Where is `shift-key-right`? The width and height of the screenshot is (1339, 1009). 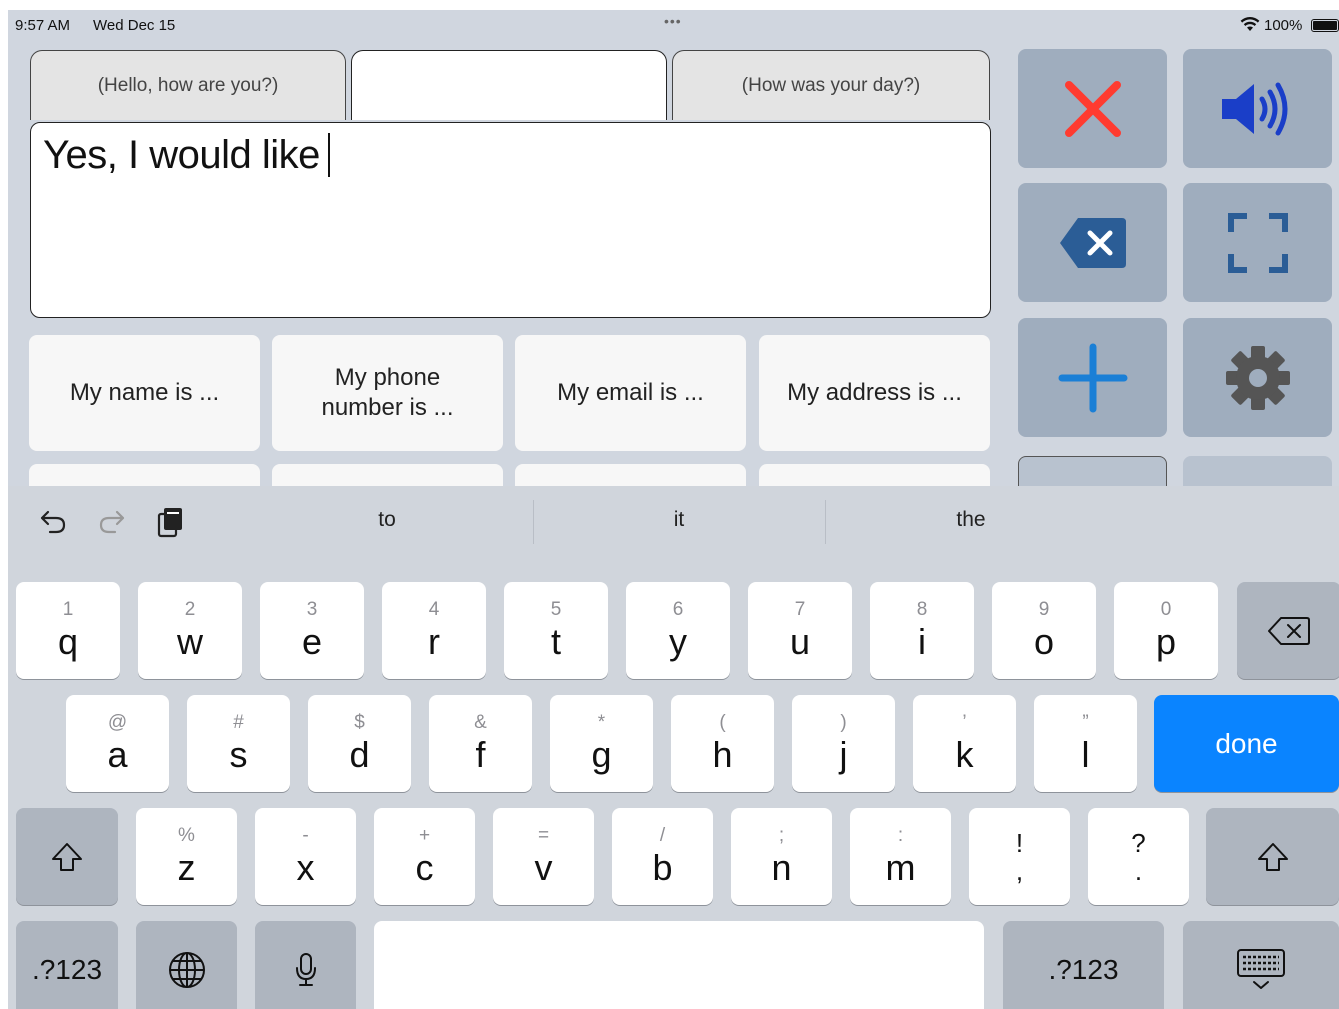
shift-key-right is located at coordinates (1272, 856).